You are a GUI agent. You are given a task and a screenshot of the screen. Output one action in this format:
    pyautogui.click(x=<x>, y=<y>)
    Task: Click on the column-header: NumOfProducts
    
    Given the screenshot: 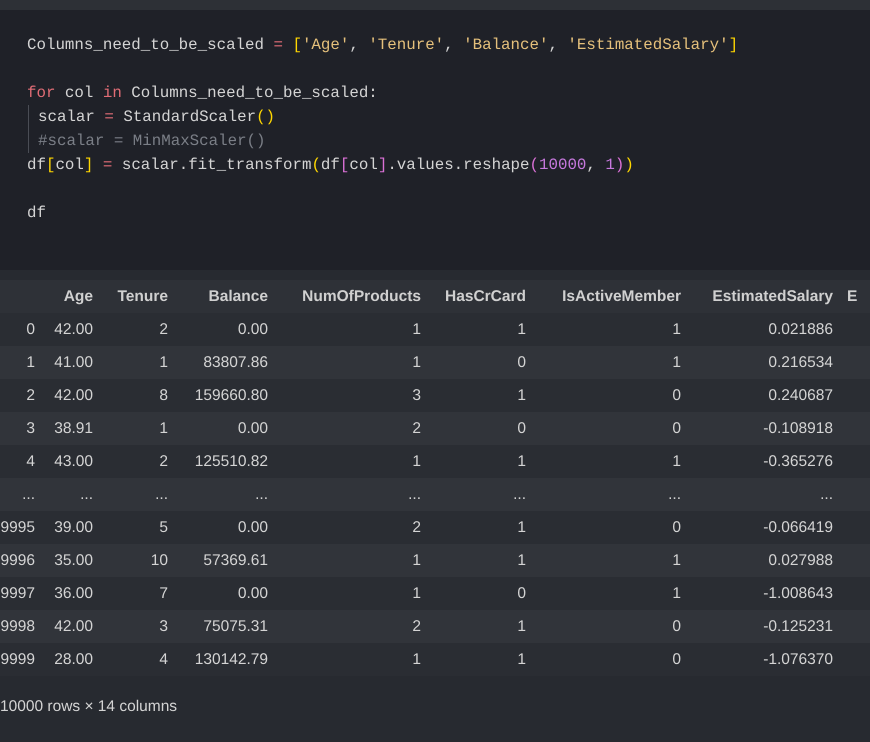 What is the action you would take?
    pyautogui.click(x=361, y=296)
    